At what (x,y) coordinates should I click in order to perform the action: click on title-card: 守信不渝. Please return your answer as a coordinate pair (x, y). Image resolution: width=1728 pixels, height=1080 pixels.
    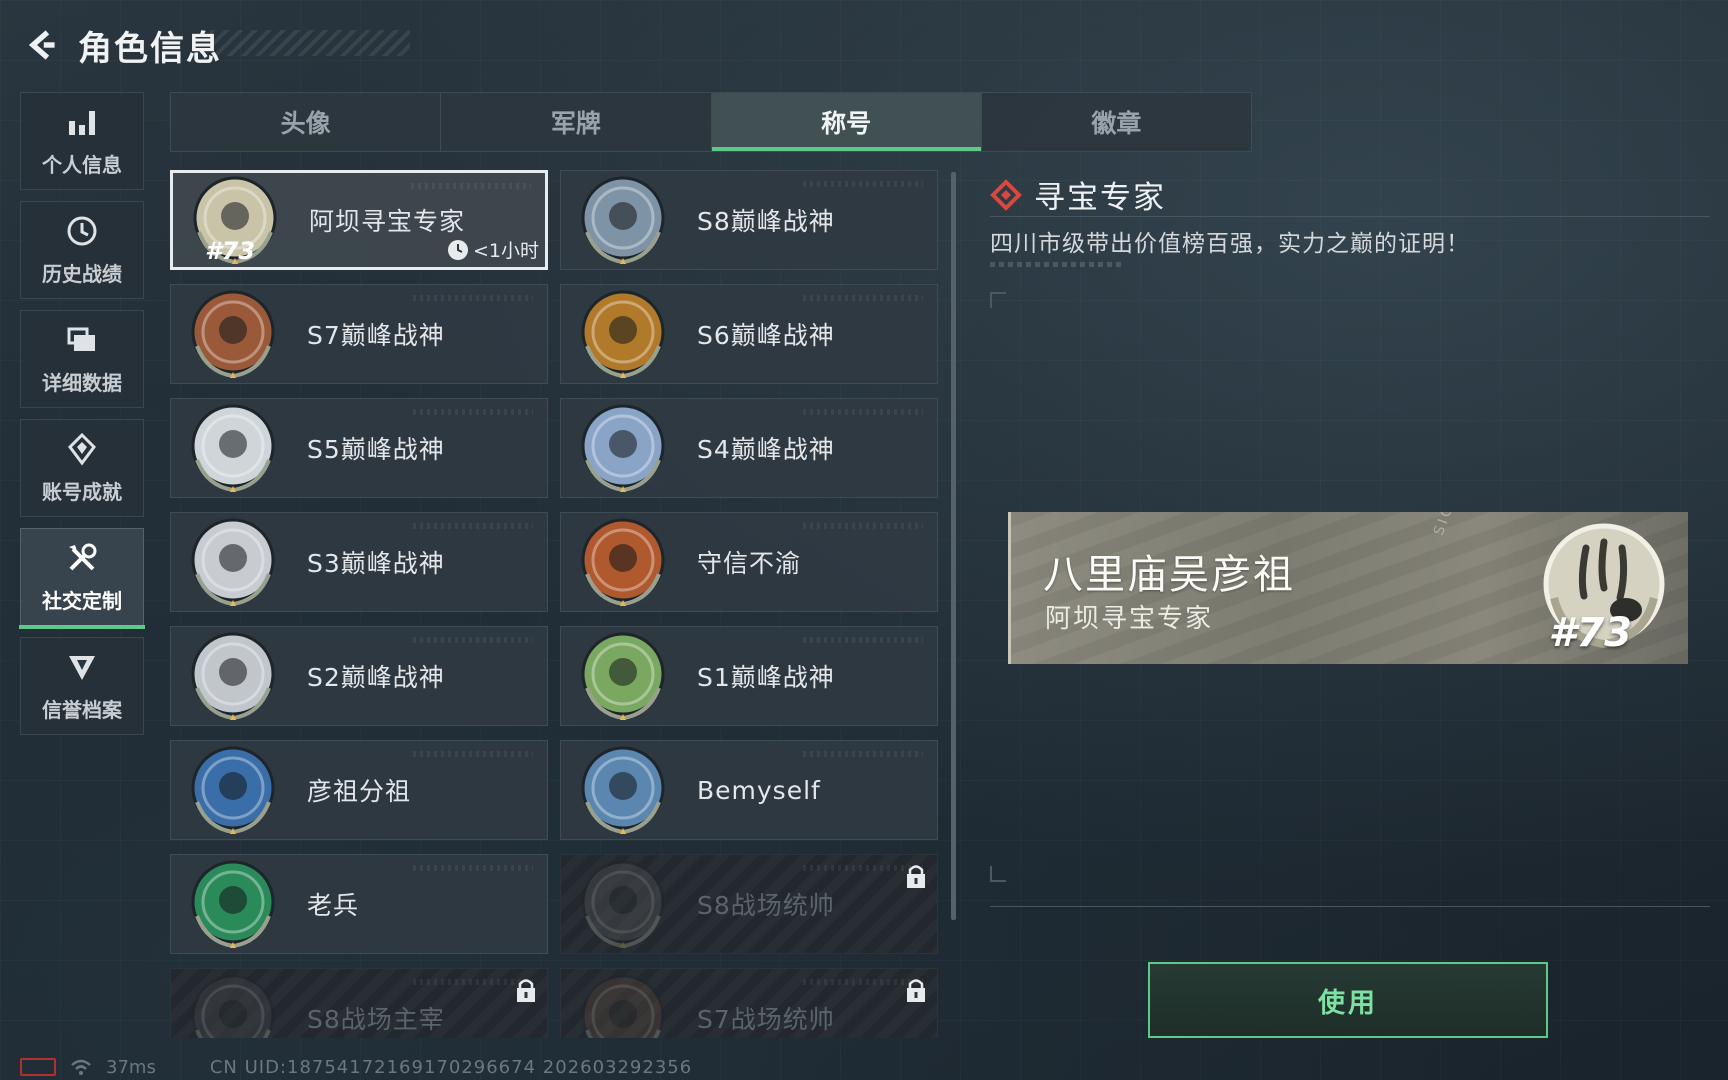
    Looking at the image, I should click on (749, 562).